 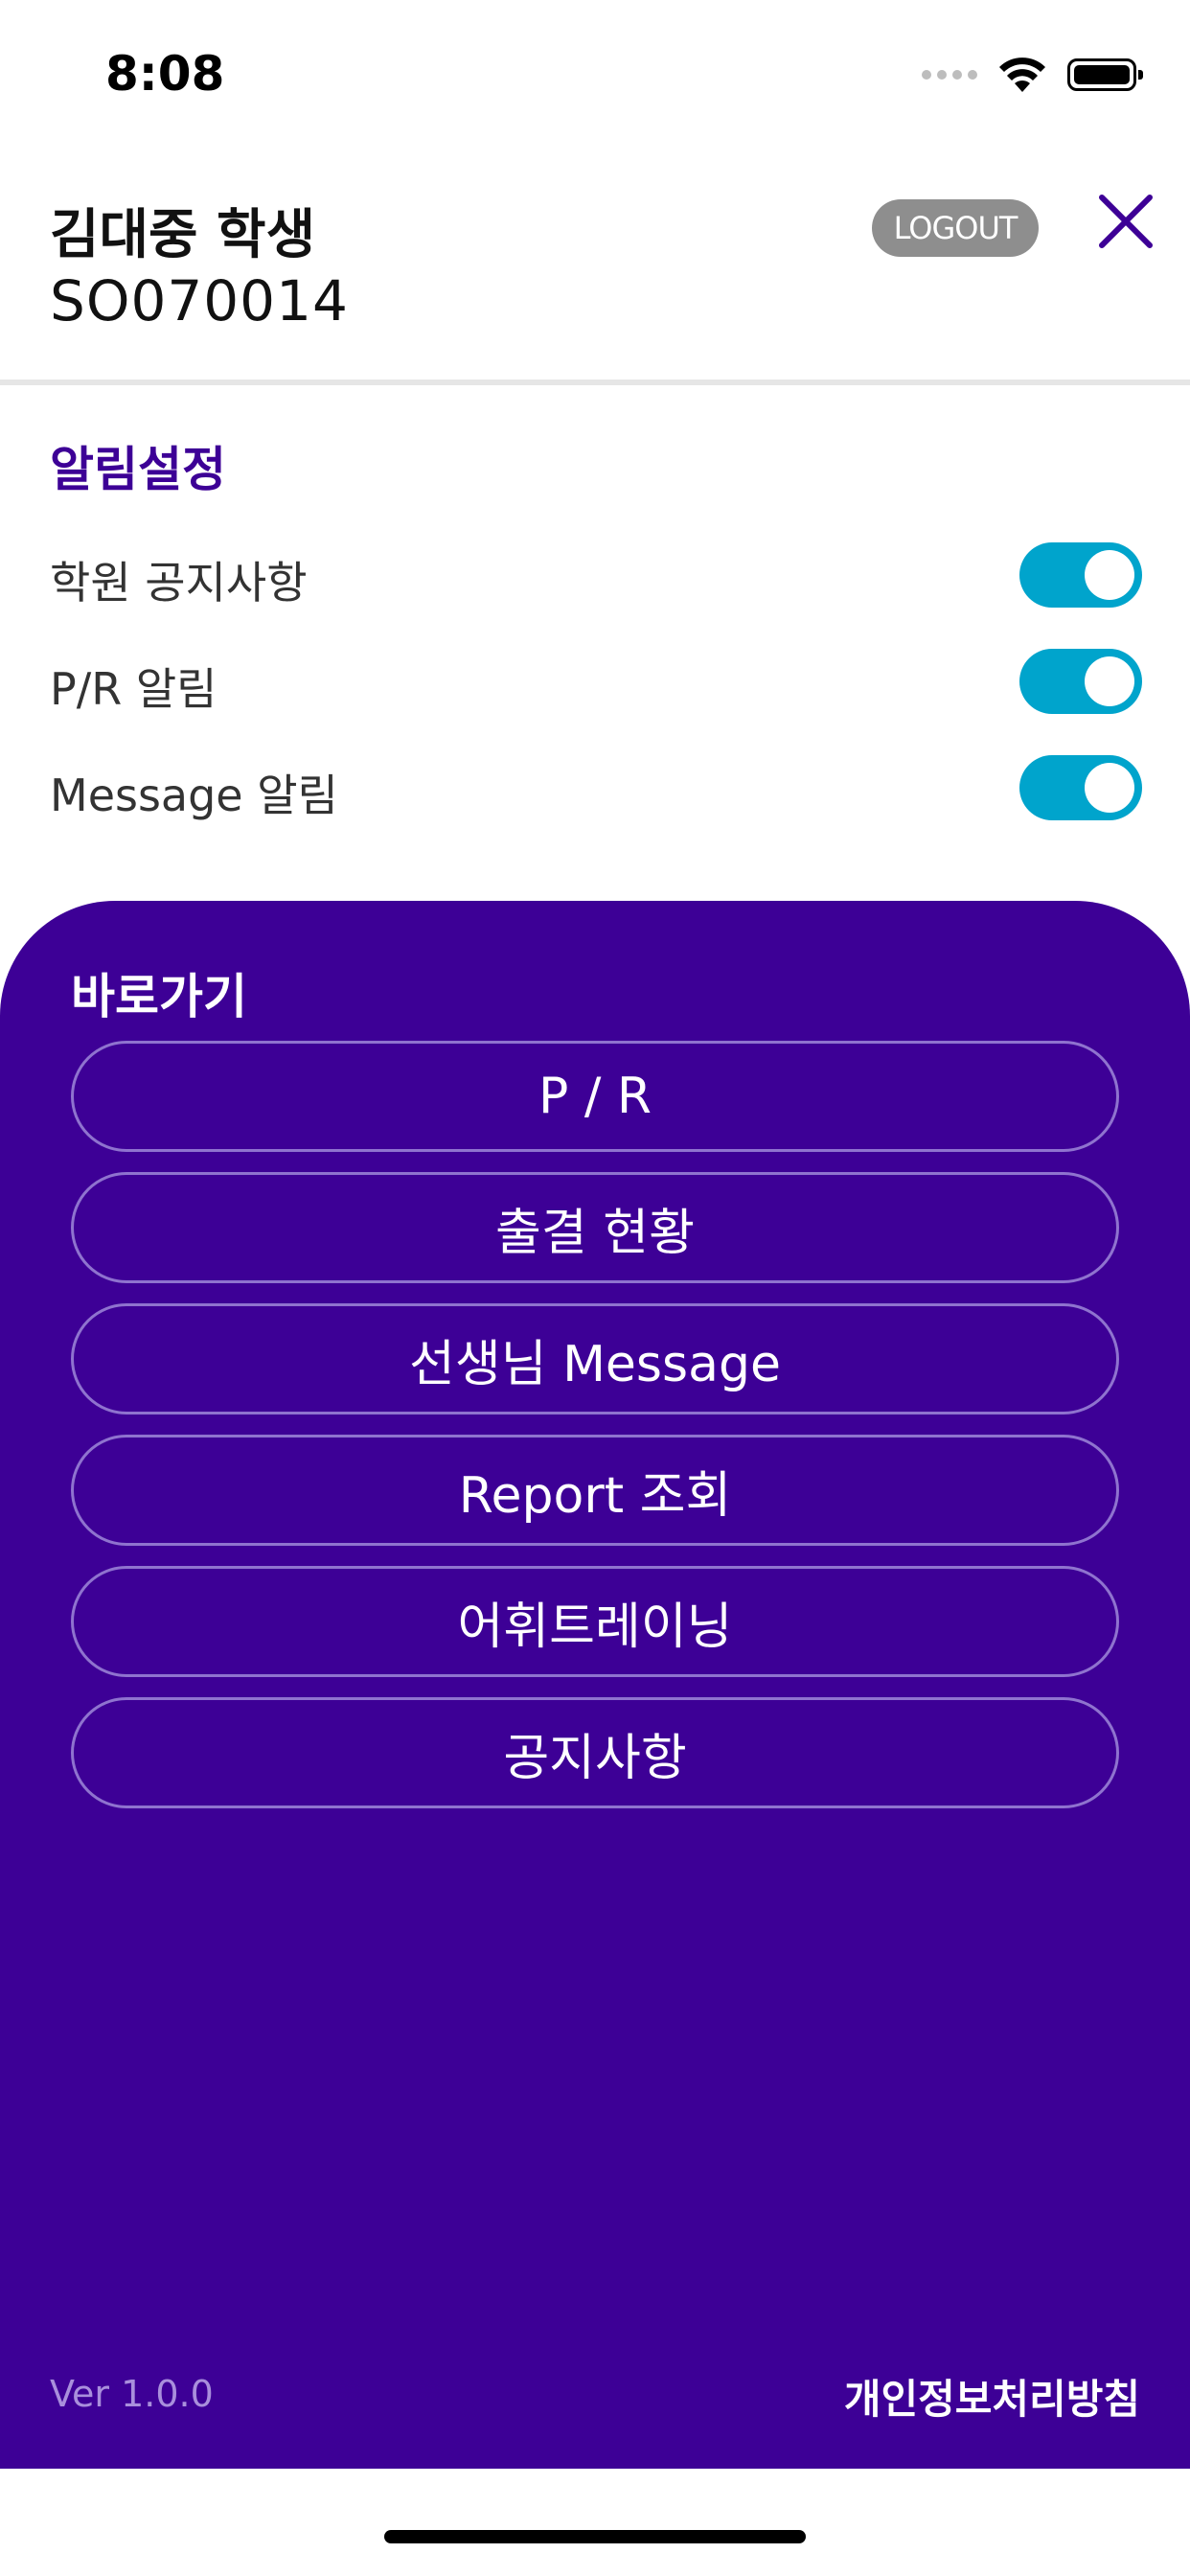 What do you see at coordinates (595, 1096) in the screenshot?
I see `pr-button: P / R` at bounding box center [595, 1096].